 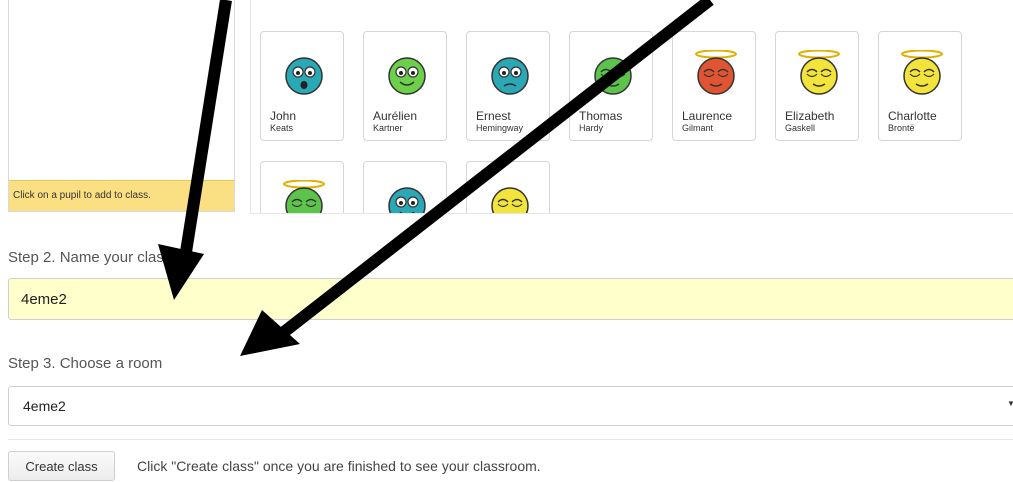 What do you see at coordinates (121, 195) in the screenshot?
I see `add-pupil-hint: Click on a pupil to add to class.` at bounding box center [121, 195].